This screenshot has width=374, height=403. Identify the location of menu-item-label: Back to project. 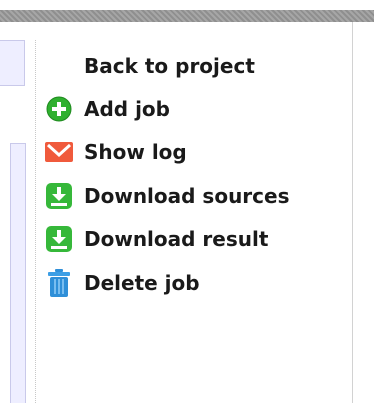
(169, 65).